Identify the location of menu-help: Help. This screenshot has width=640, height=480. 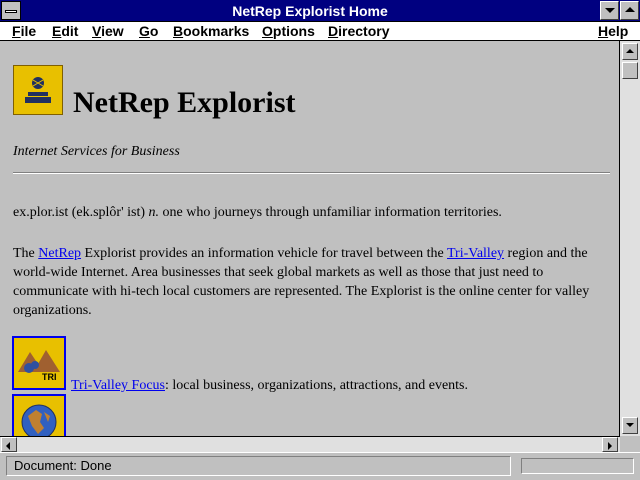
(613, 31).